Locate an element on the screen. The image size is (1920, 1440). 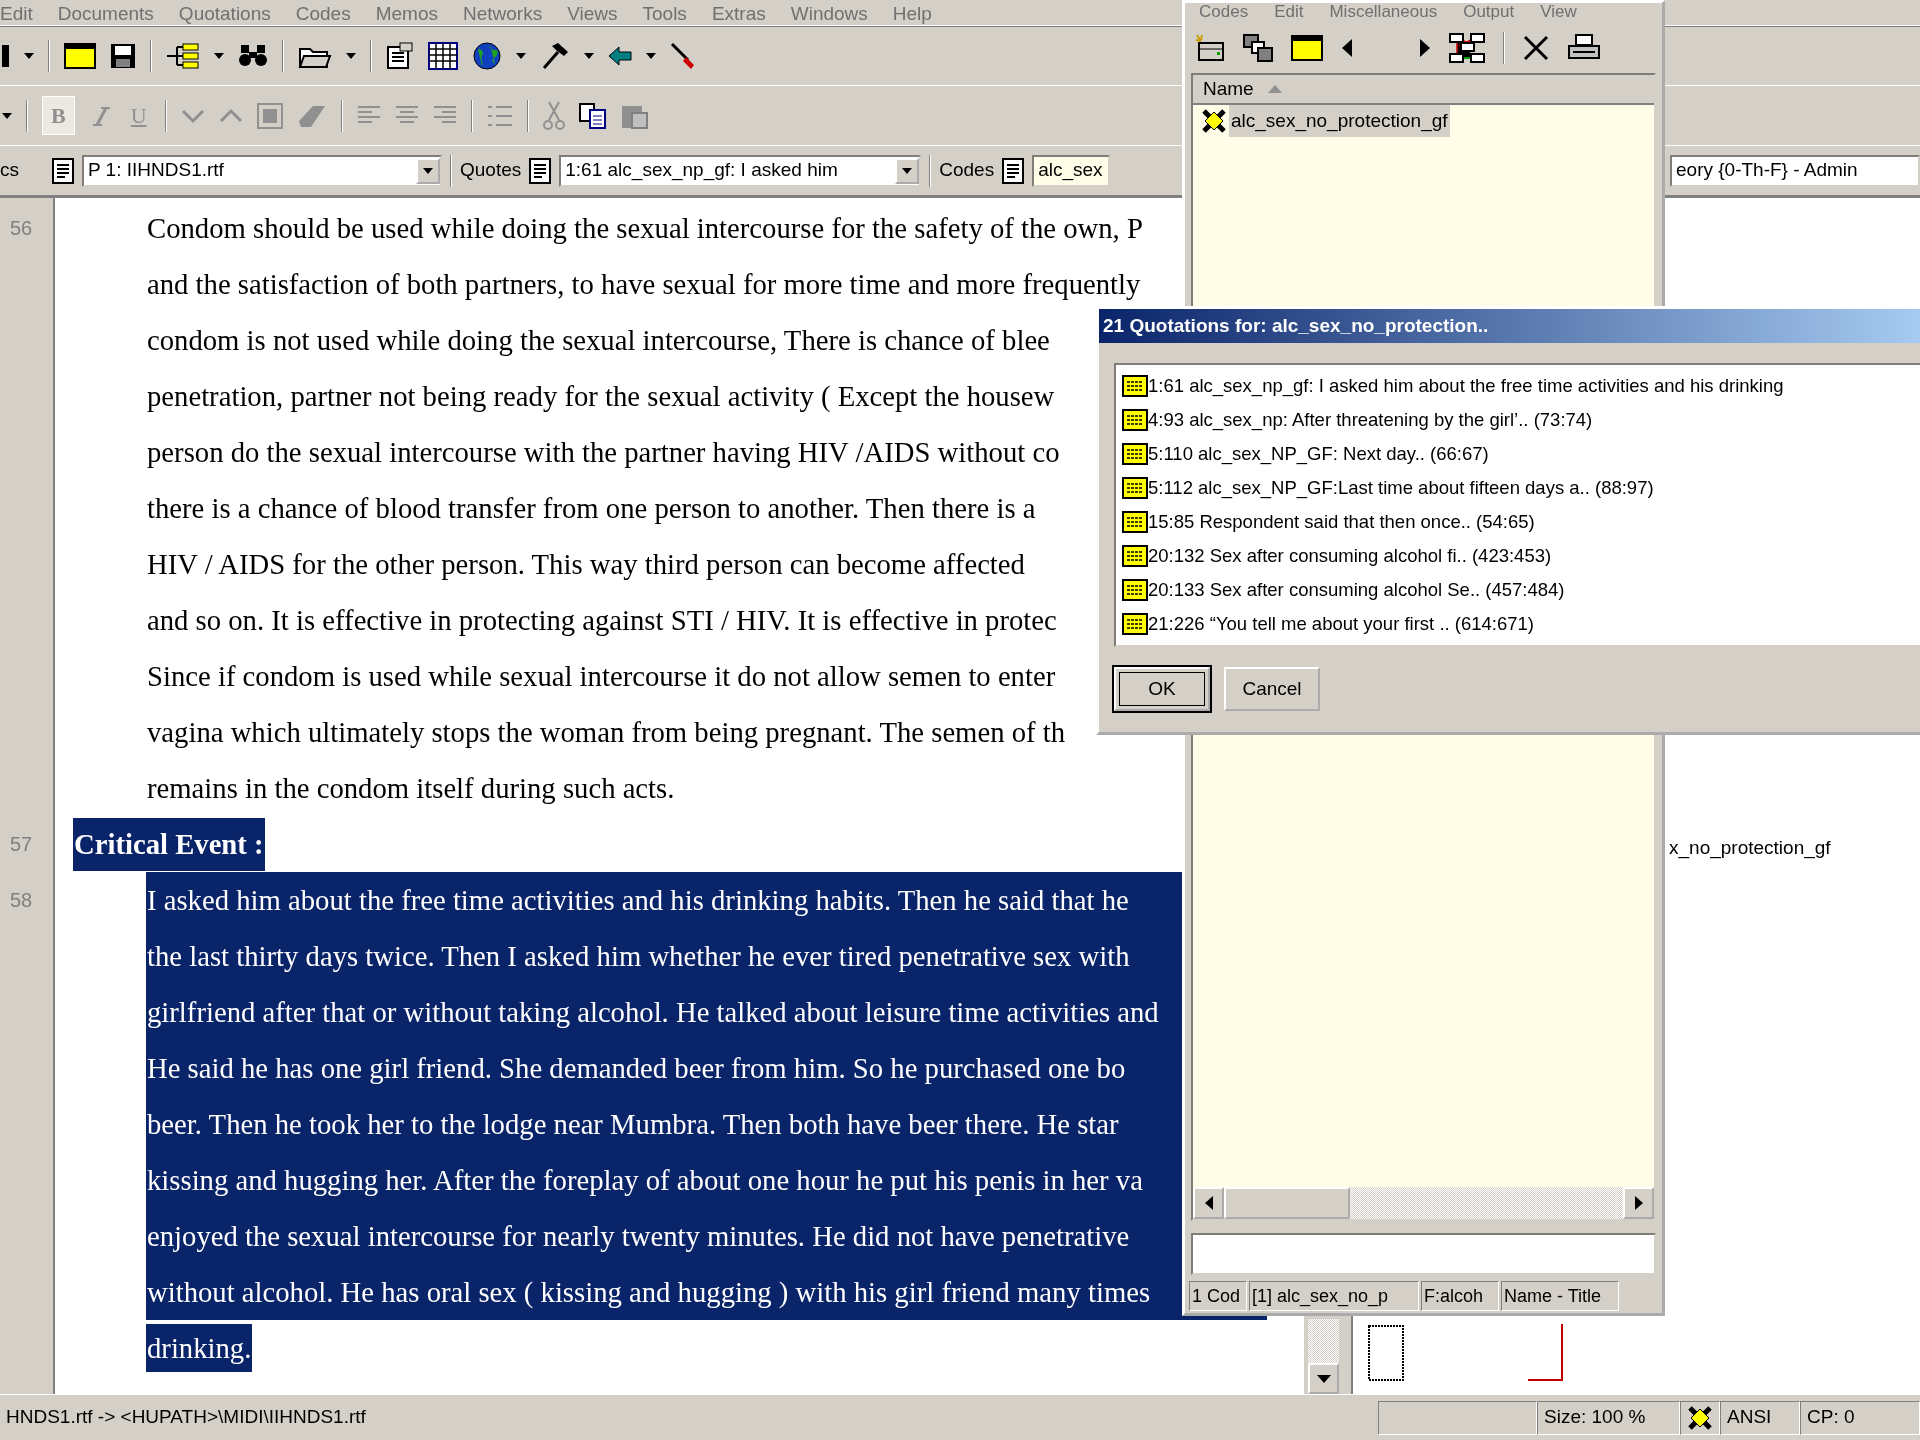
scroll-left-button is located at coordinates (1208, 1203).